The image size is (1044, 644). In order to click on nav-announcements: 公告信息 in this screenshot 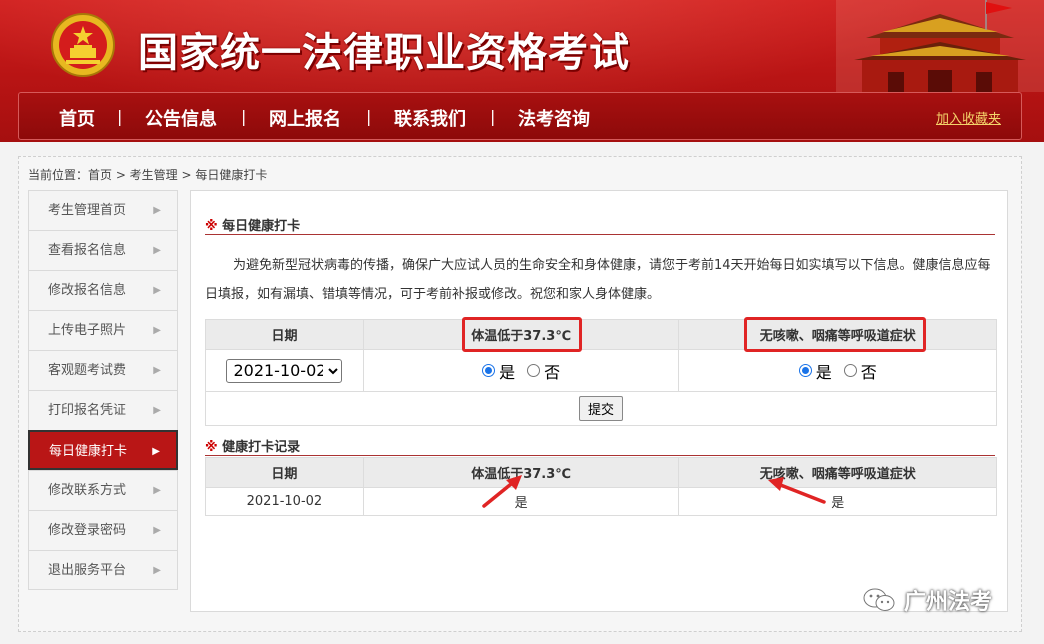, I will do `click(181, 118)`.